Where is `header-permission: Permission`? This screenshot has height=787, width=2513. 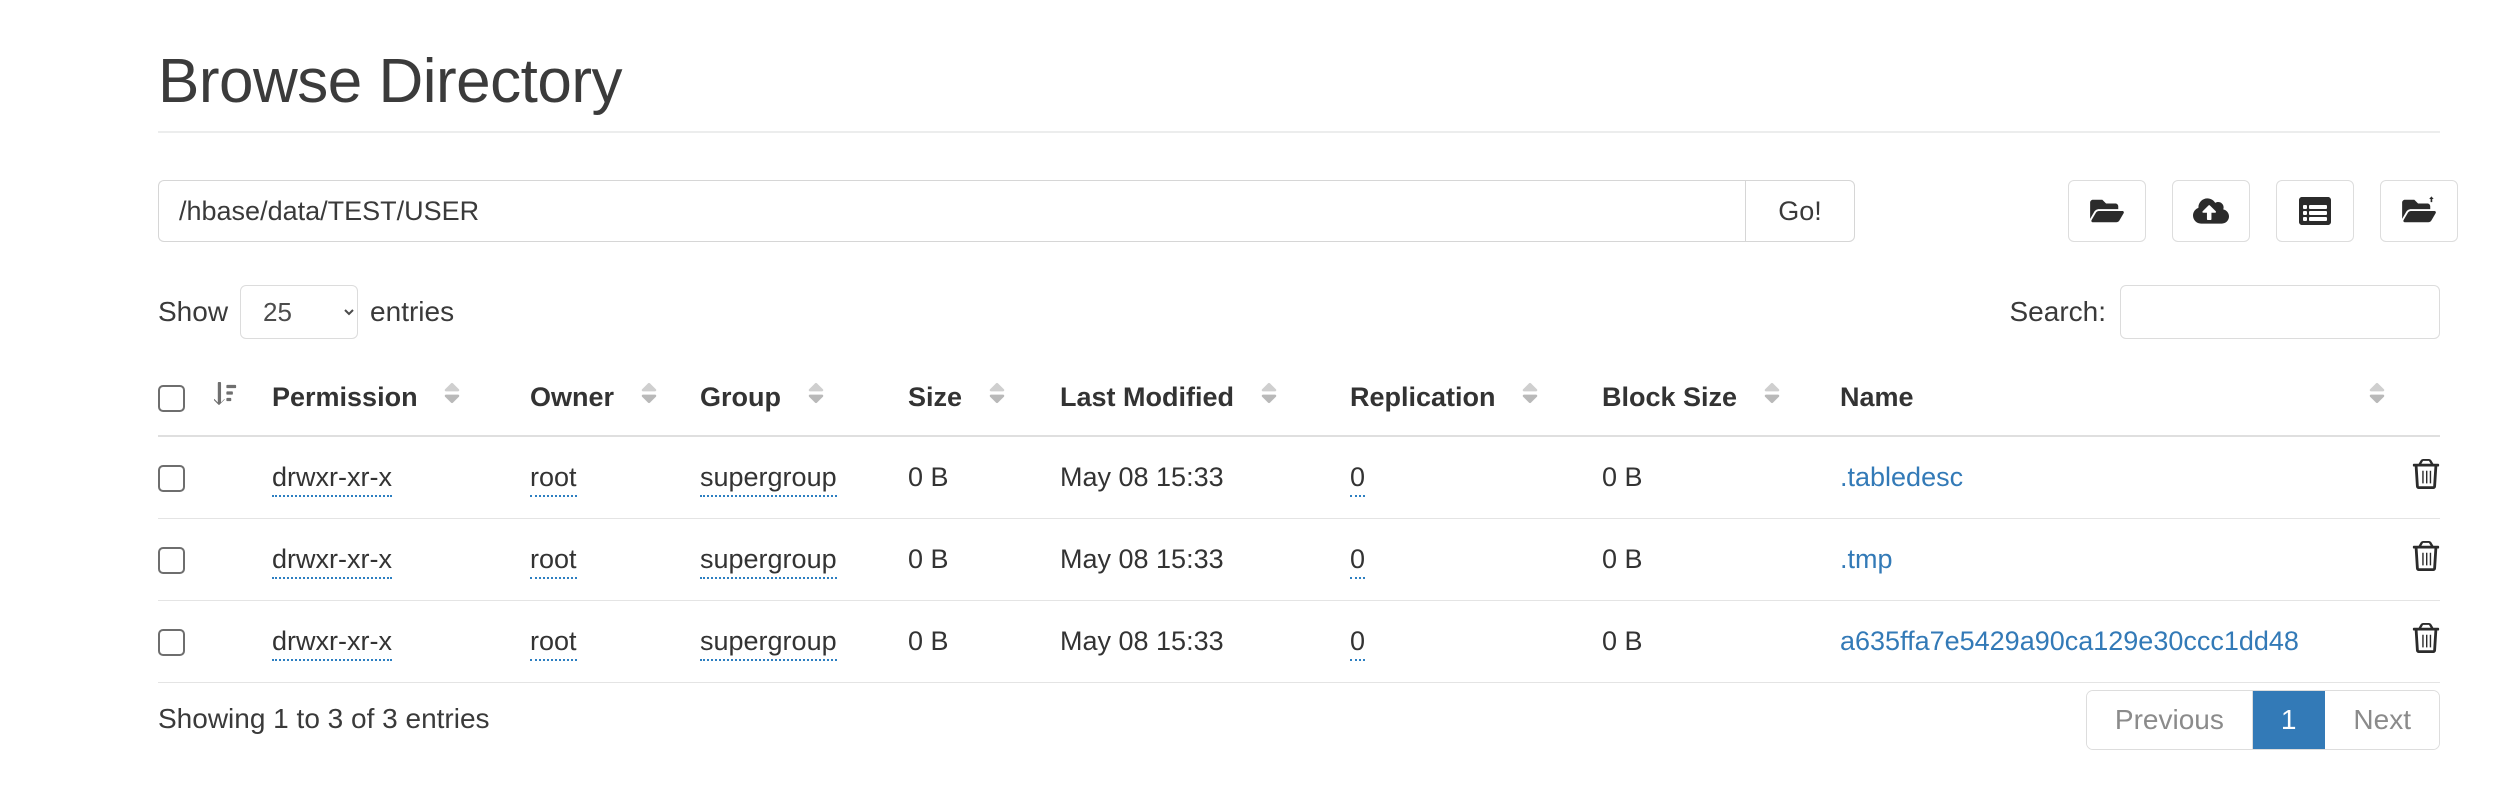 header-permission: Permission is located at coordinates (401, 402).